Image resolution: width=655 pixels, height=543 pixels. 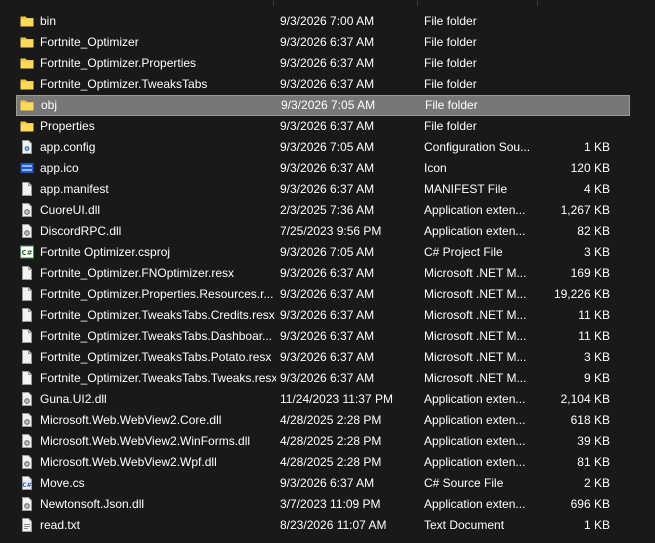 I want to click on file-name: CuoreUI.dll, so click(x=70, y=210).